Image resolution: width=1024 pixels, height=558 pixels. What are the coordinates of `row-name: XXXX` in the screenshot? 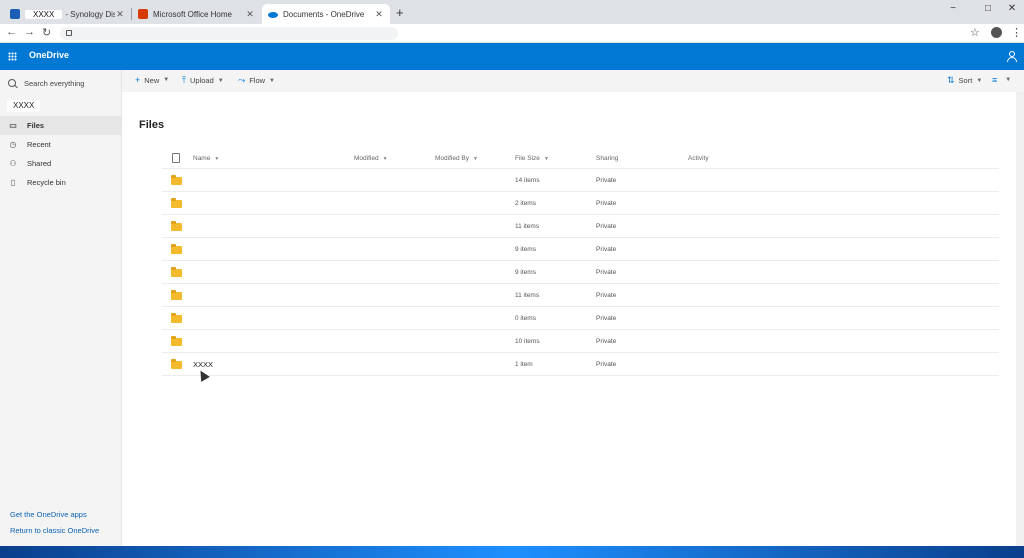 It's located at (203, 364).